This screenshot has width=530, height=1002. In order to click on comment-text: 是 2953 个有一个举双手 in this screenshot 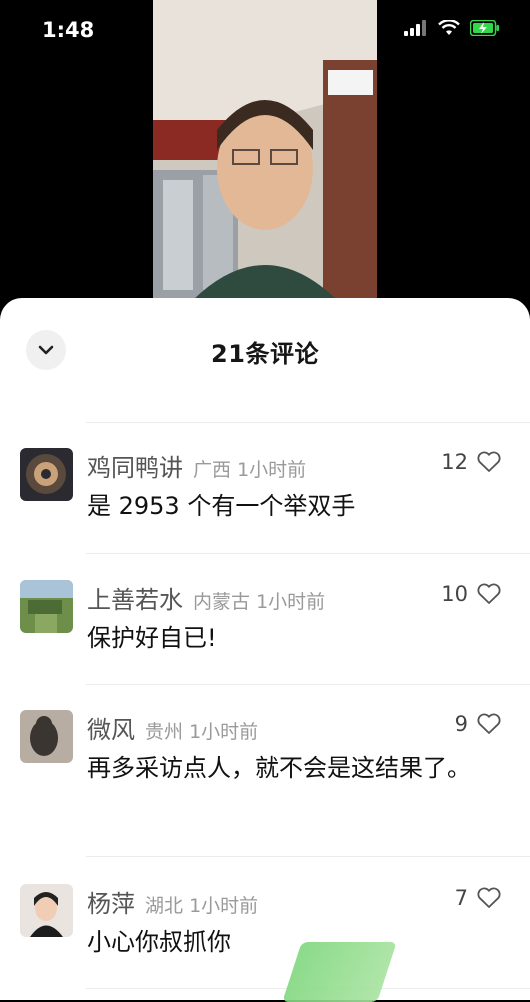, I will do `click(221, 506)`.